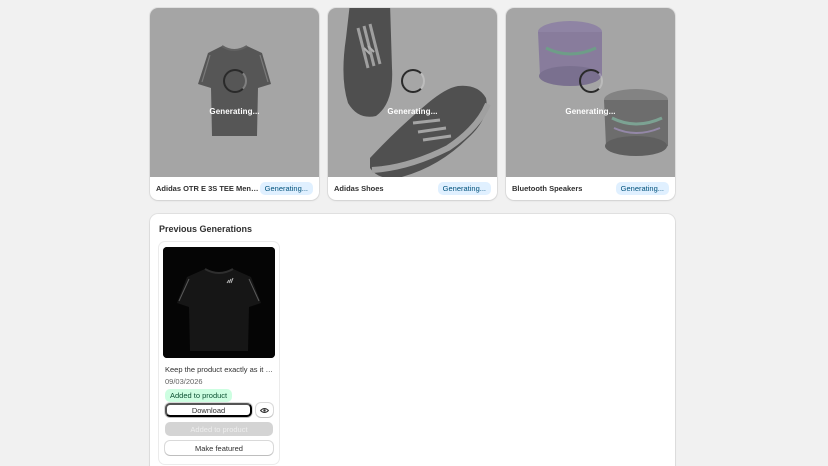 The image size is (828, 466). What do you see at coordinates (208, 410) in the screenshot?
I see `download-button: Download` at bounding box center [208, 410].